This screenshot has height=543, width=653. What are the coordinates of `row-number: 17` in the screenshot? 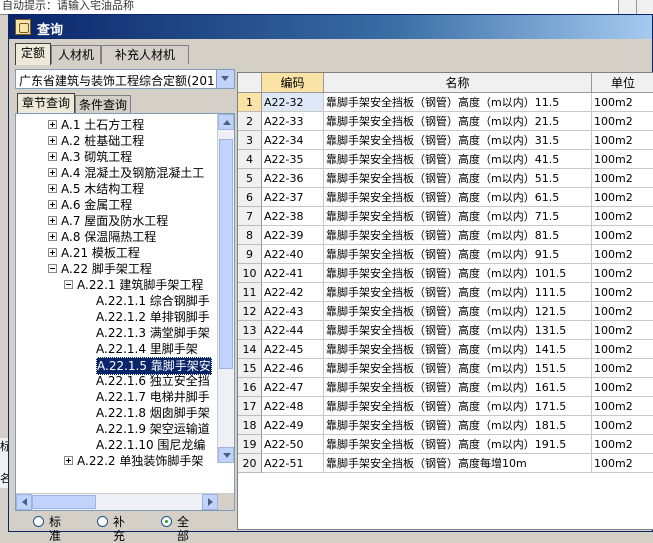 It's located at (250, 406).